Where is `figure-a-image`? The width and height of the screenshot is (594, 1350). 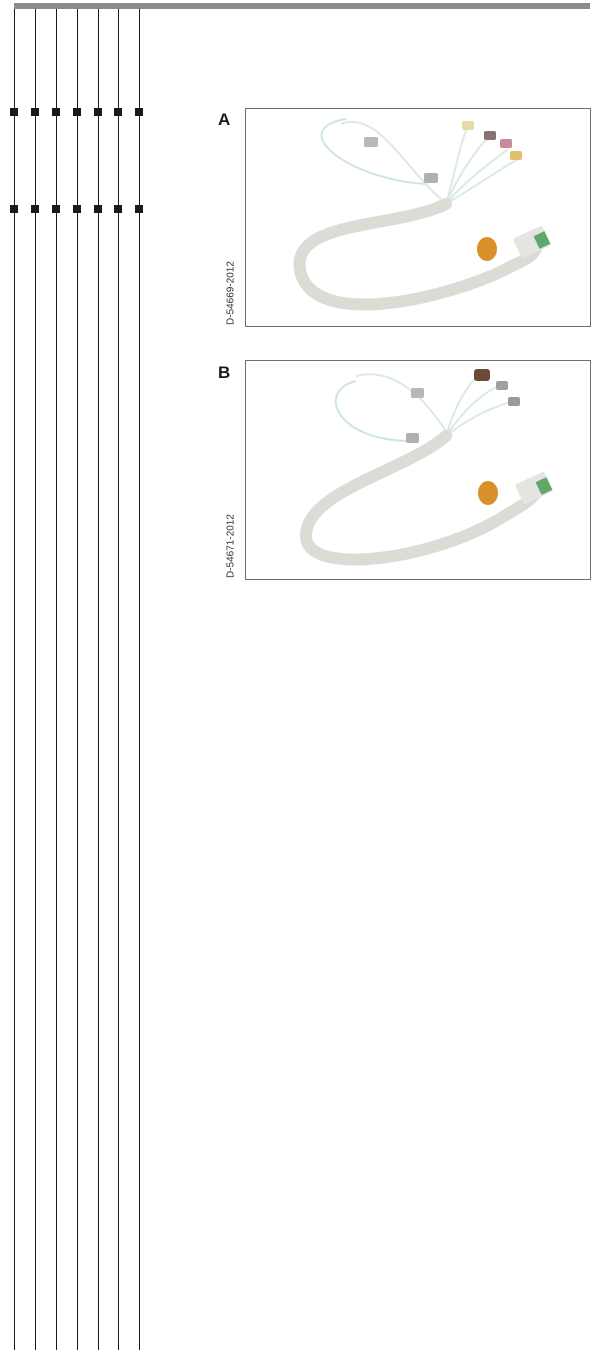
figure-a-image is located at coordinates (418, 217).